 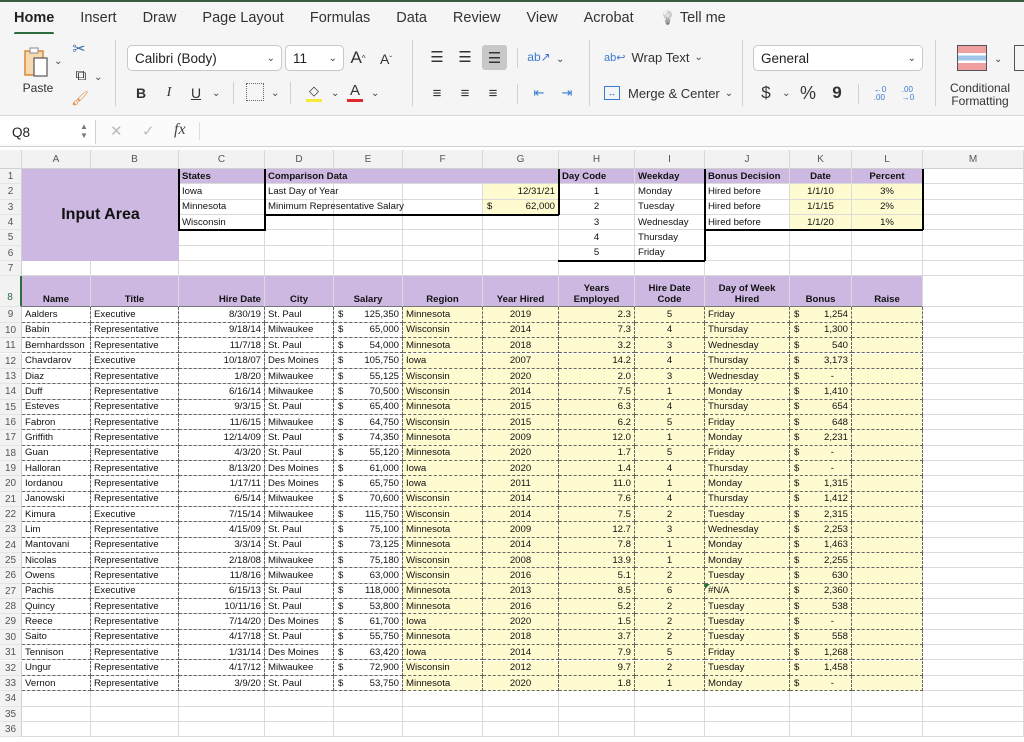 I want to click on cell-name: Diaz, so click(x=56, y=376).